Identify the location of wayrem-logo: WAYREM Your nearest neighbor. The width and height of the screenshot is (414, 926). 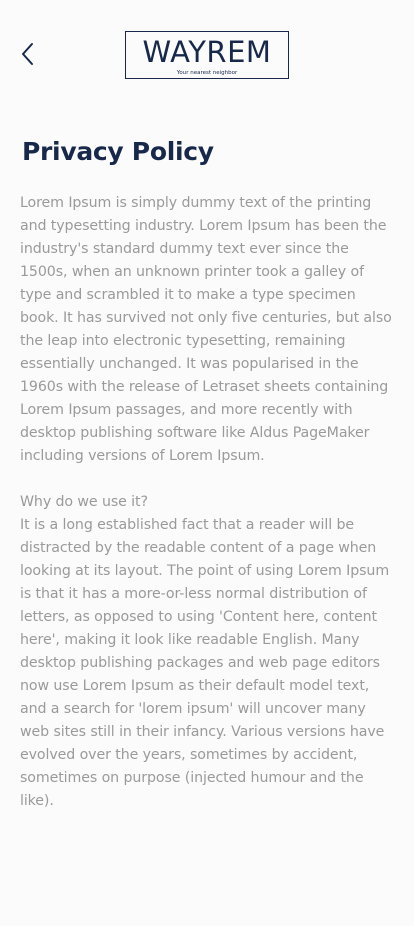
(207, 55).